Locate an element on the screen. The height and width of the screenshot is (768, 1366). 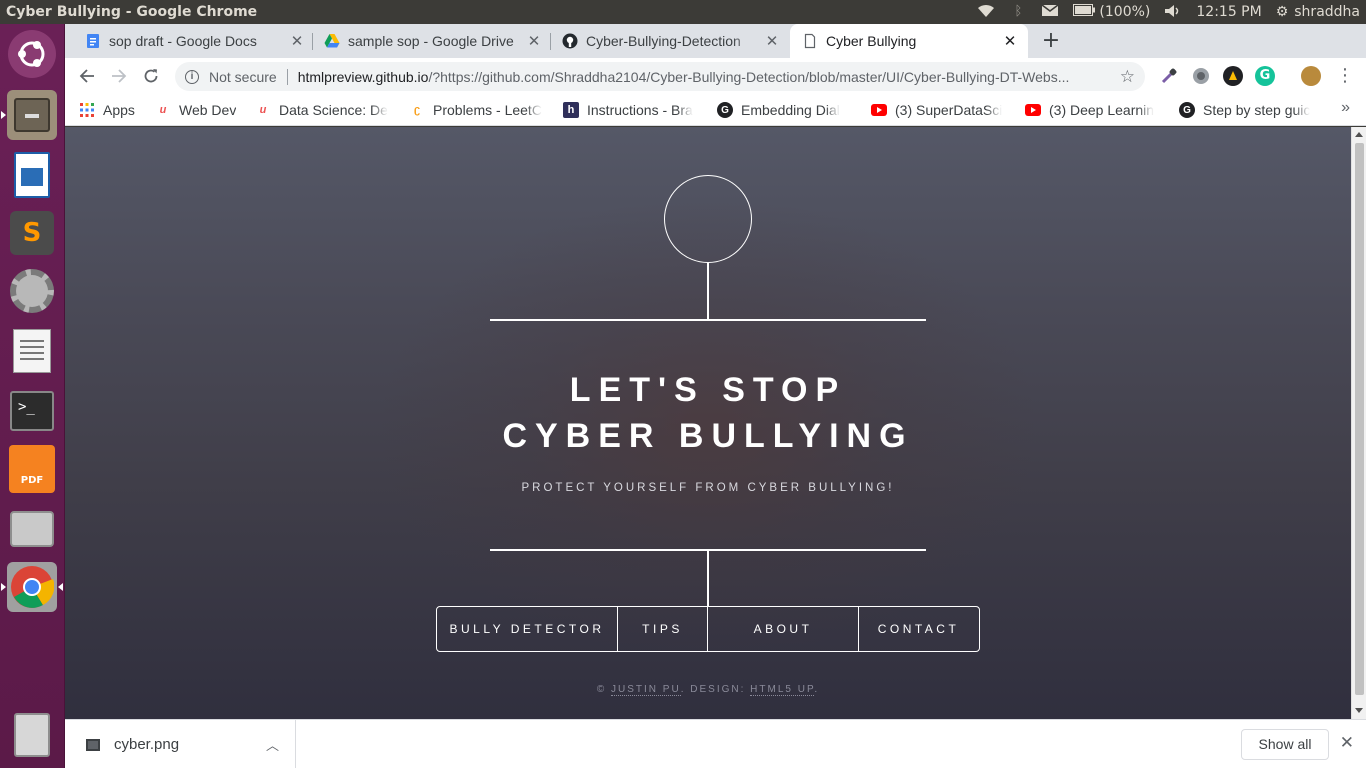
footer-author-link: JUSTIN PU is located at coordinates (646, 690).